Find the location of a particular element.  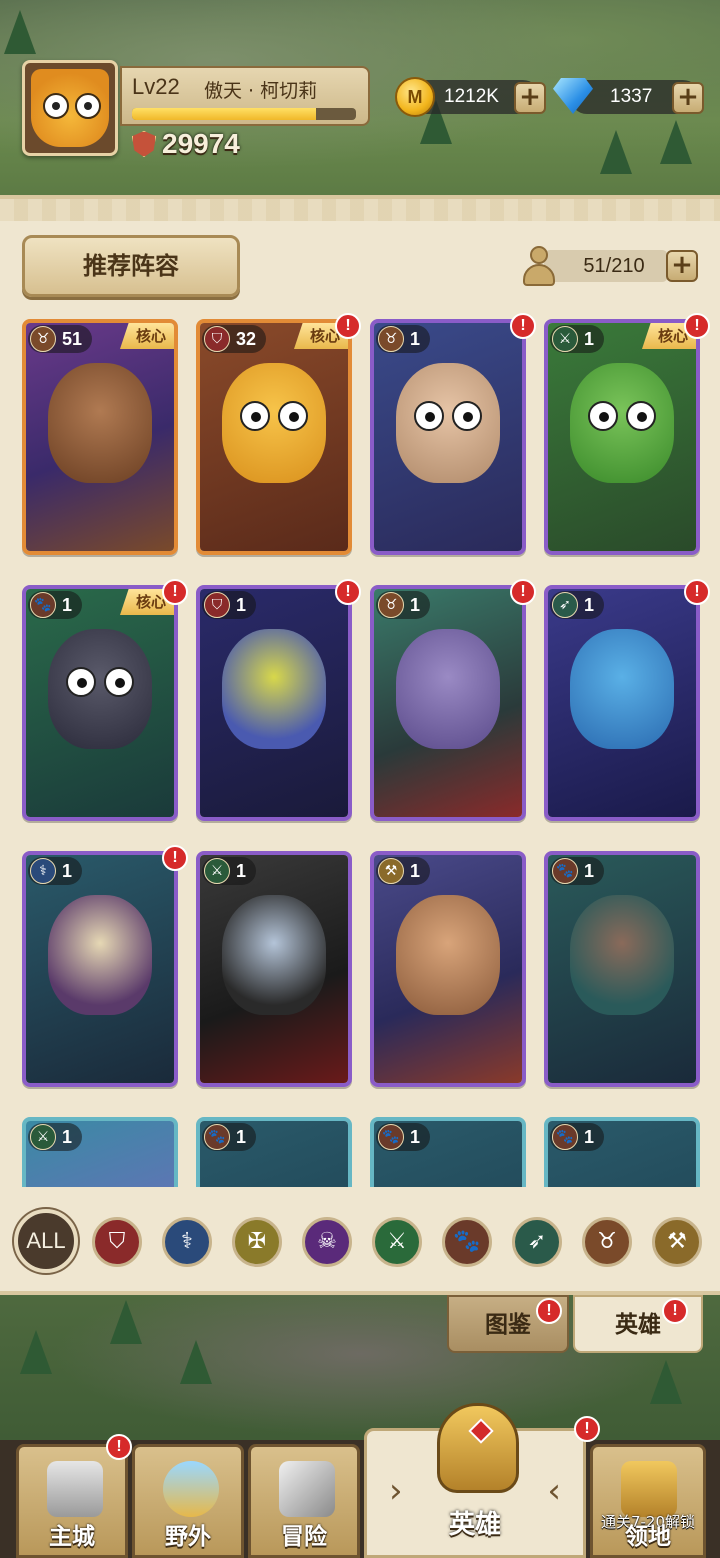

hero-capacity: 51/210 + is located at coordinates (609, 266).